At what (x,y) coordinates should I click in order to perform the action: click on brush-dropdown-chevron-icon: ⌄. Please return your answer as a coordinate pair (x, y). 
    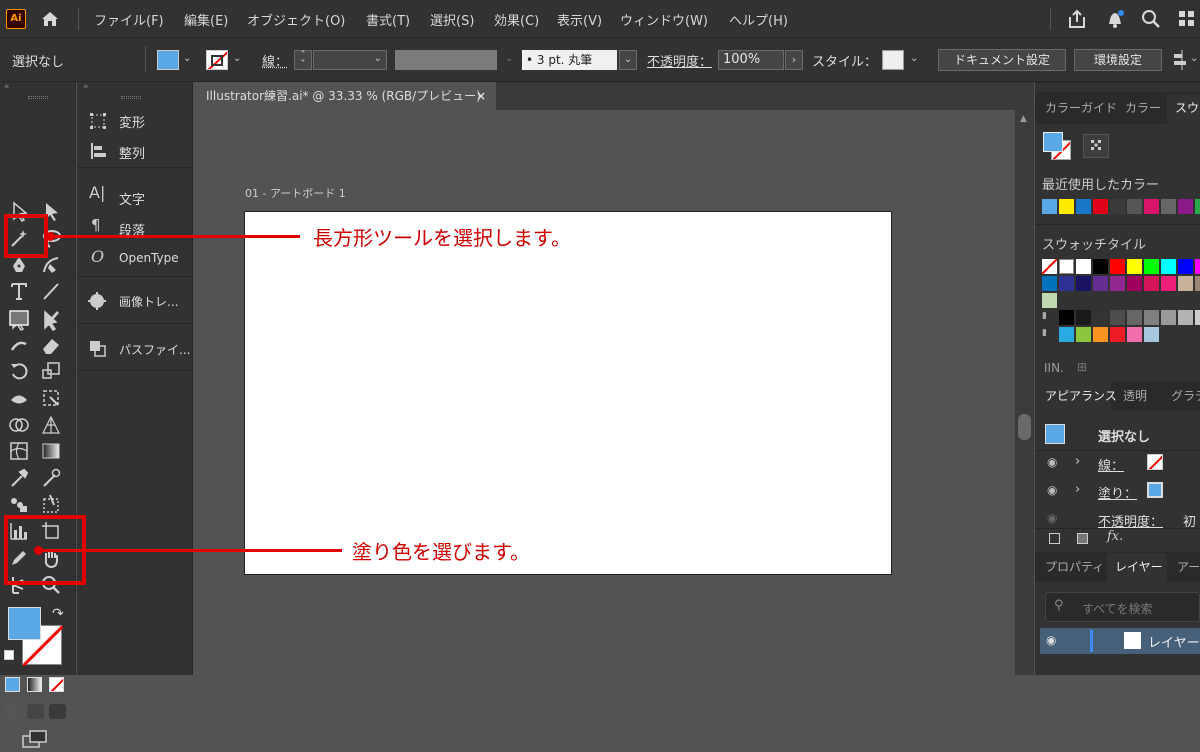
    Looking at the image, I should click on (628, 60).